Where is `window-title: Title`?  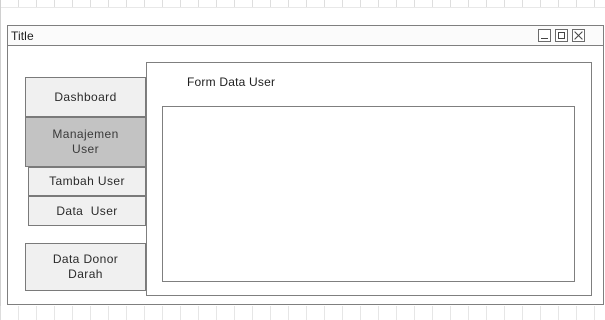 window-title: Title is located at coordinates (22, 36).